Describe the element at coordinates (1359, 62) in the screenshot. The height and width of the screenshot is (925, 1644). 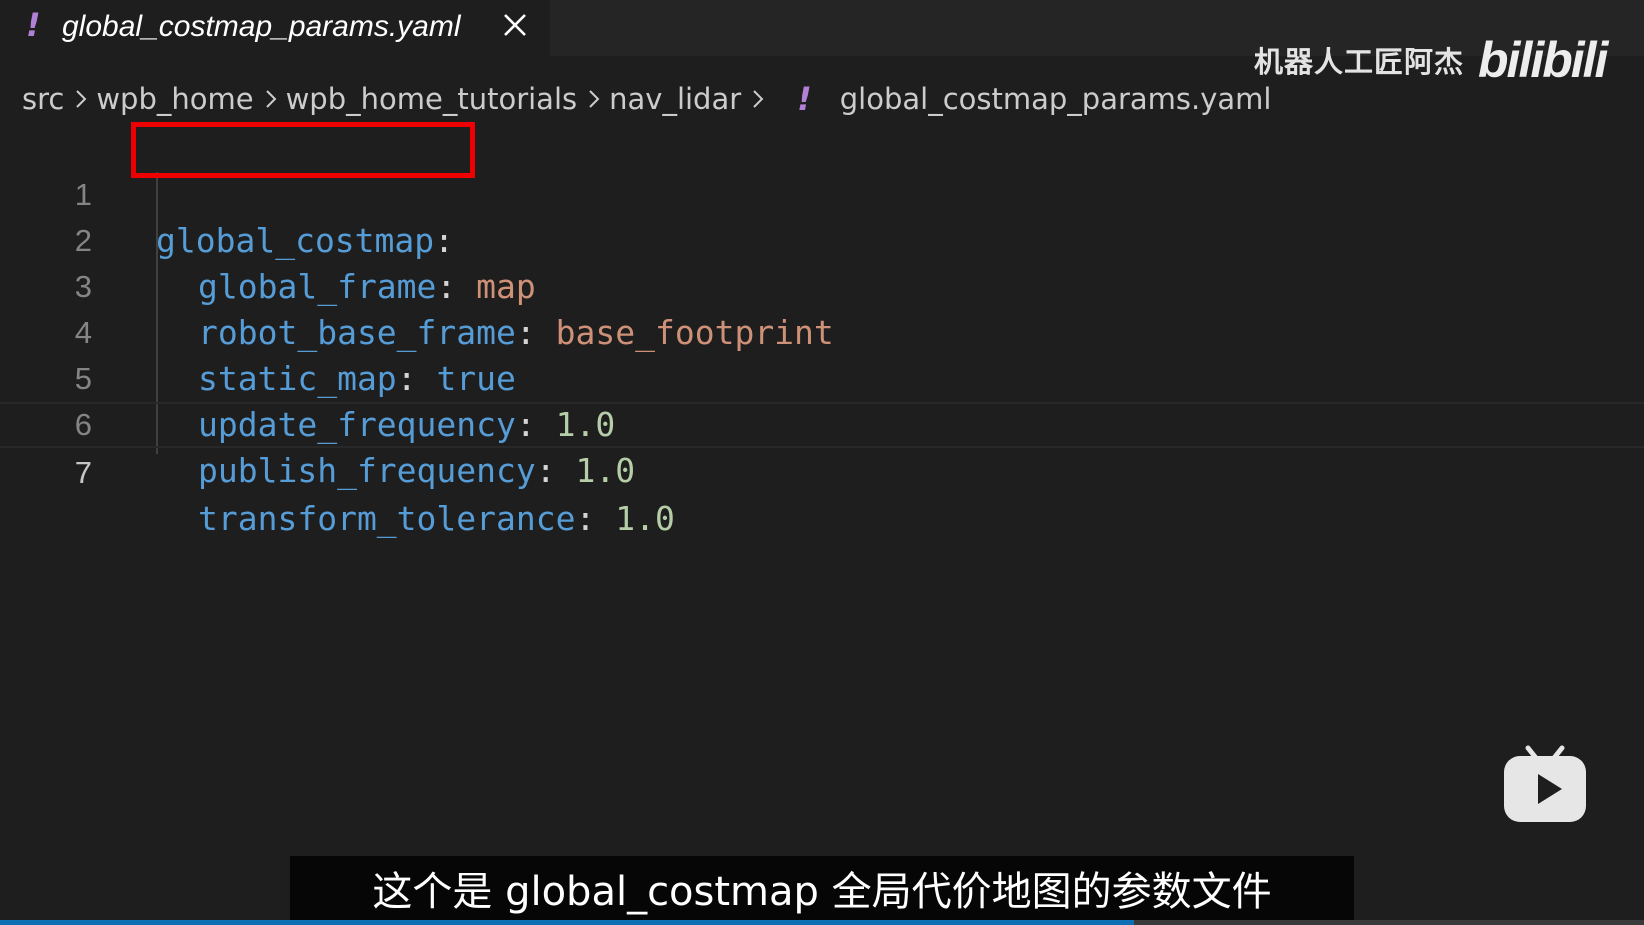
I see `channel-name: 机器人工匠阿杰` at that location.